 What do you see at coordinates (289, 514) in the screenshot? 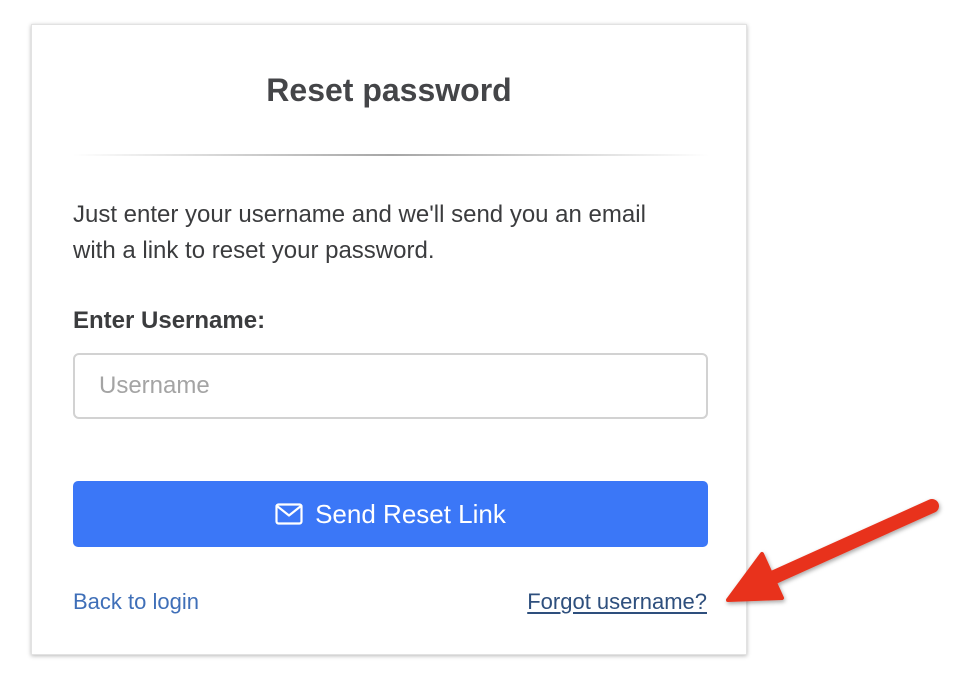
I see `envelope-icon` at bounding box center [289, 514].